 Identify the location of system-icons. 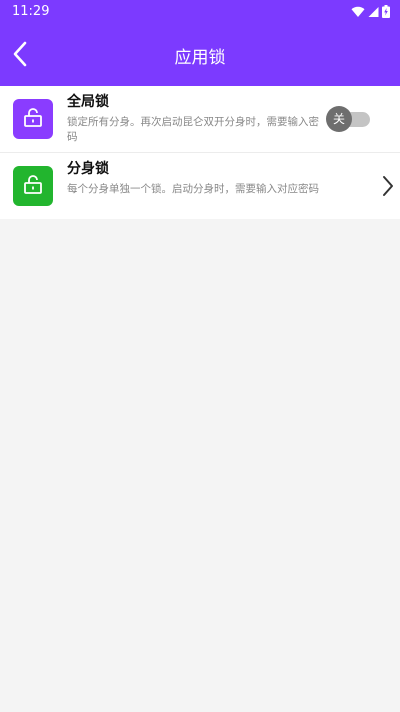
(370, 12).